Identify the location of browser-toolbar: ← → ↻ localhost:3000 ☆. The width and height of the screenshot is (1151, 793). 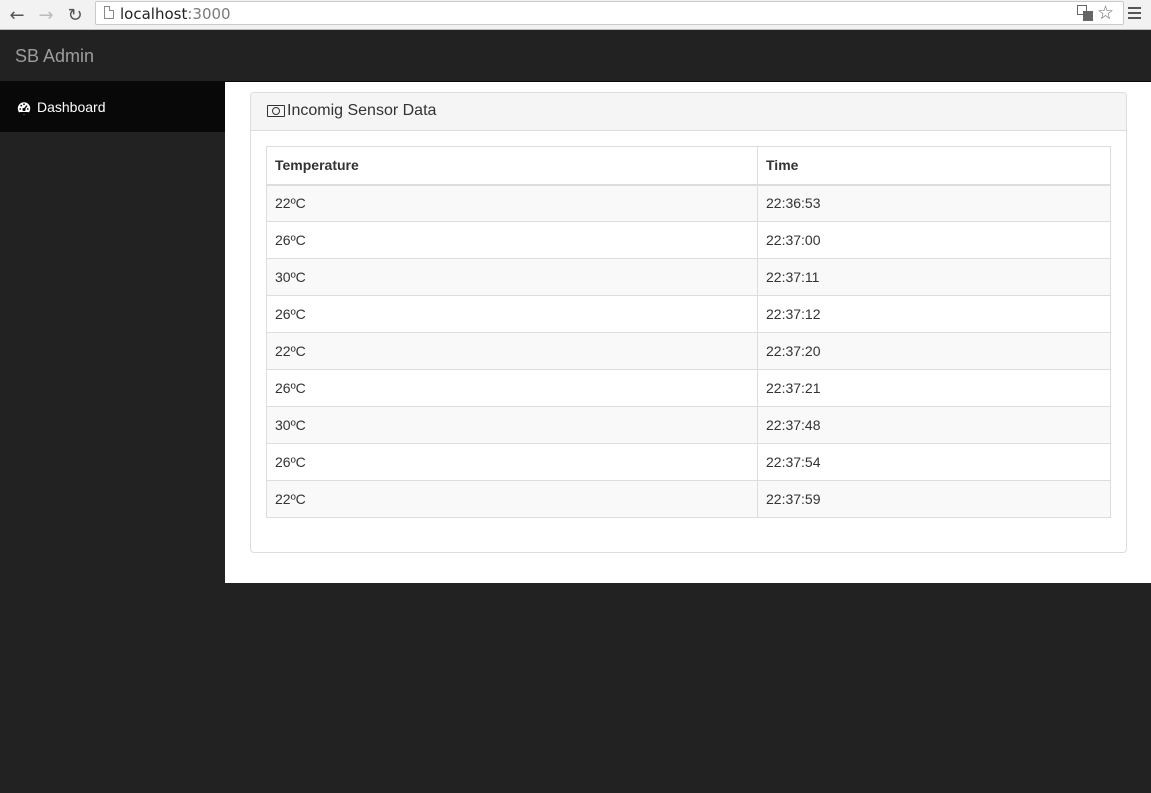
(575, 15).